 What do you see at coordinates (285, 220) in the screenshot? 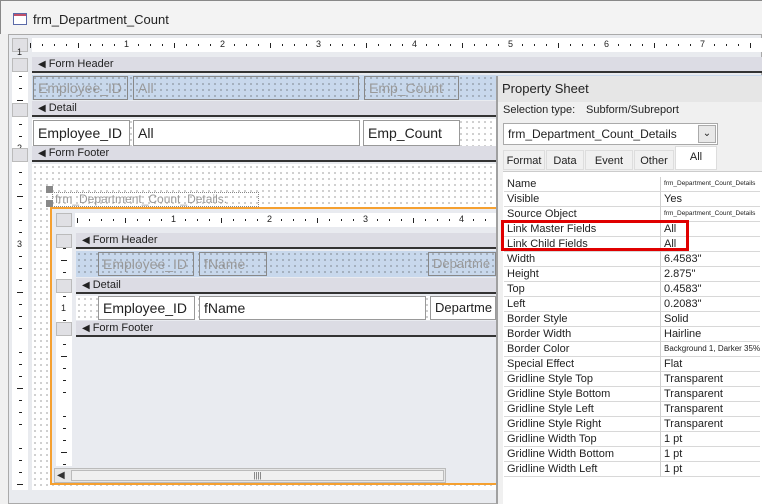
I see `subform-horizontal-ruler: 1 2 3 4` at bounding box center [285, 220].